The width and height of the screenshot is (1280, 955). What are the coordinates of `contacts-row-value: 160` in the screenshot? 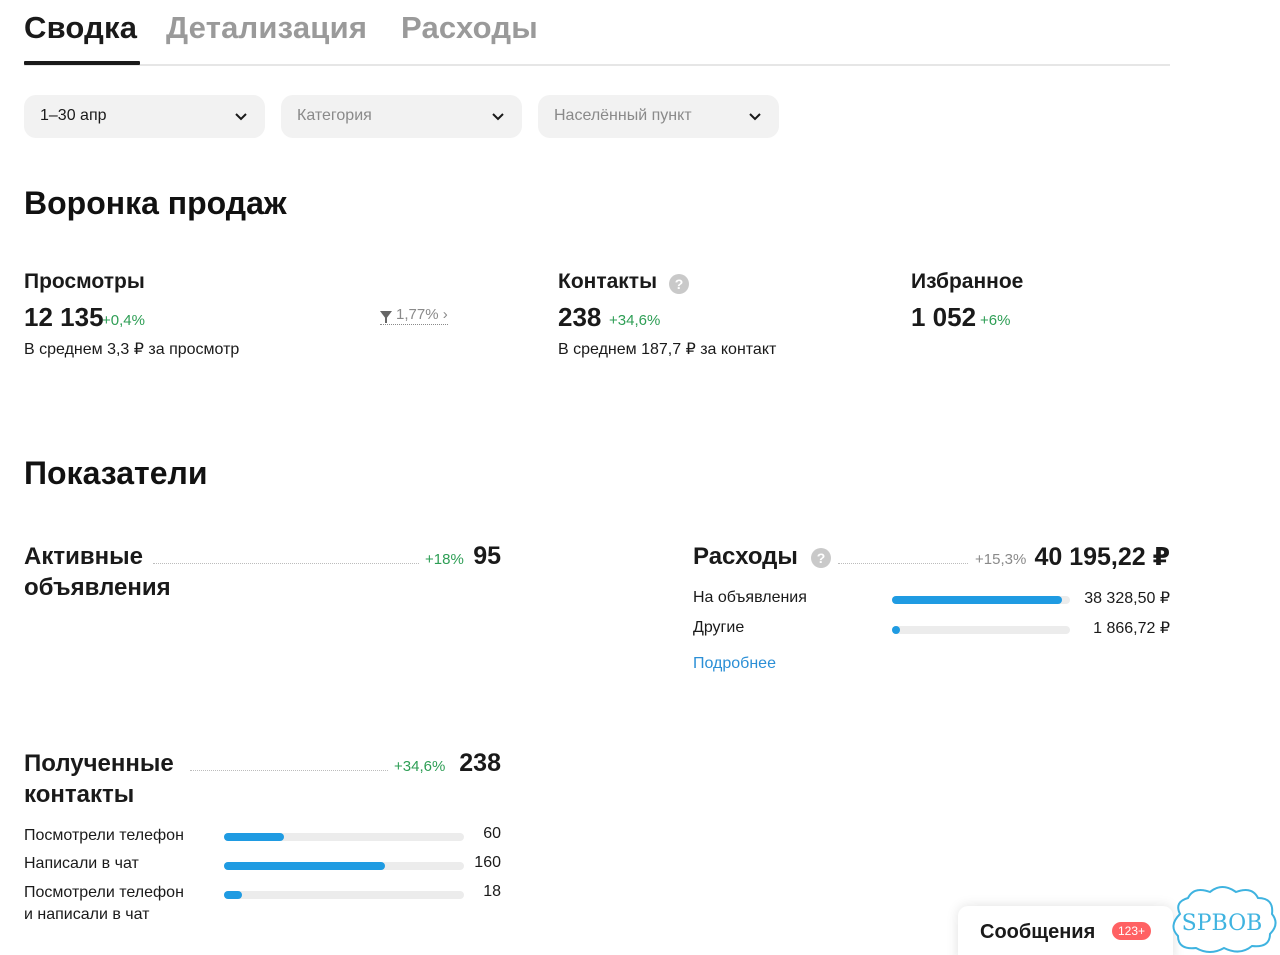 It's located at (487, 862).